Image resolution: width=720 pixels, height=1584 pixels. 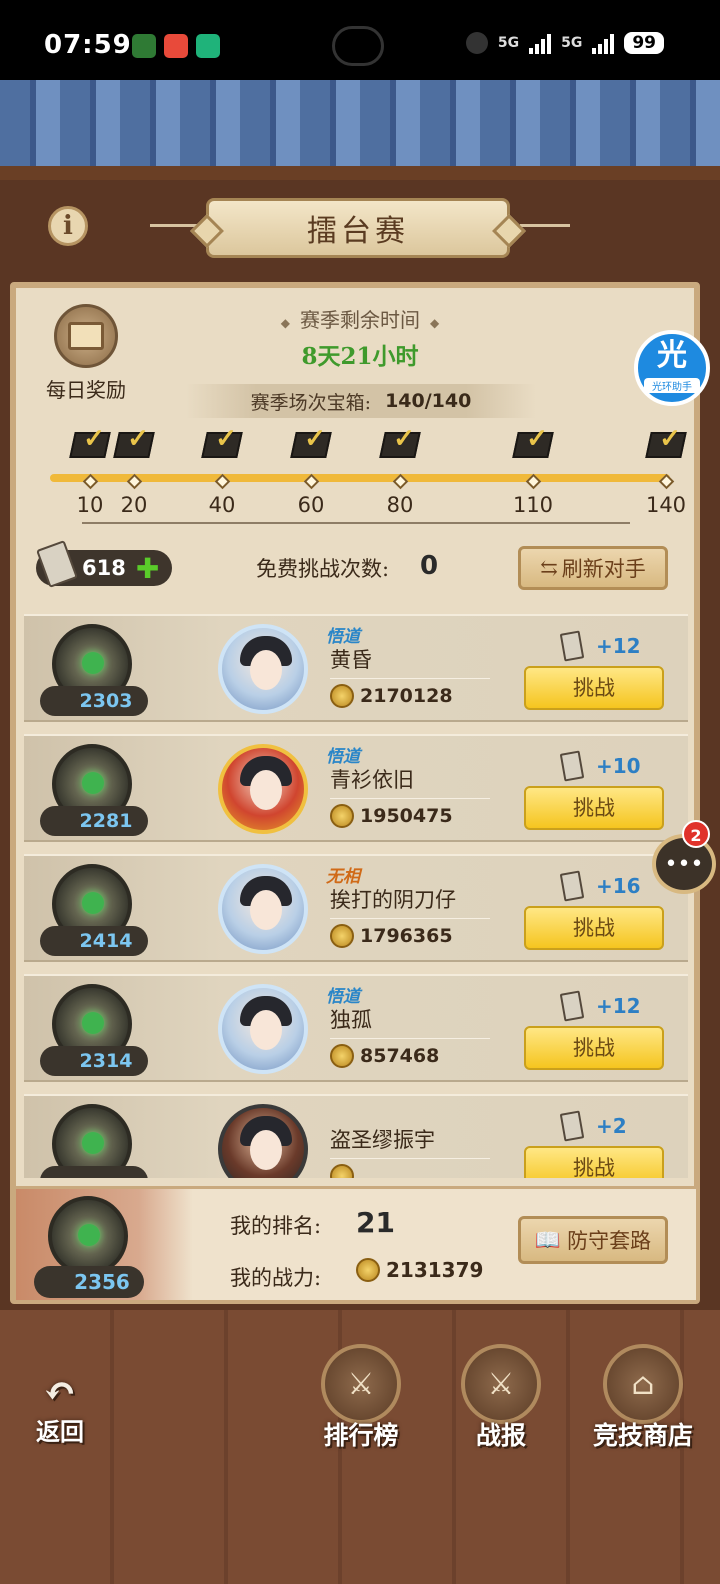 I want to click on season-remaining-value: 8天21小时, so click(x=360, y=356).